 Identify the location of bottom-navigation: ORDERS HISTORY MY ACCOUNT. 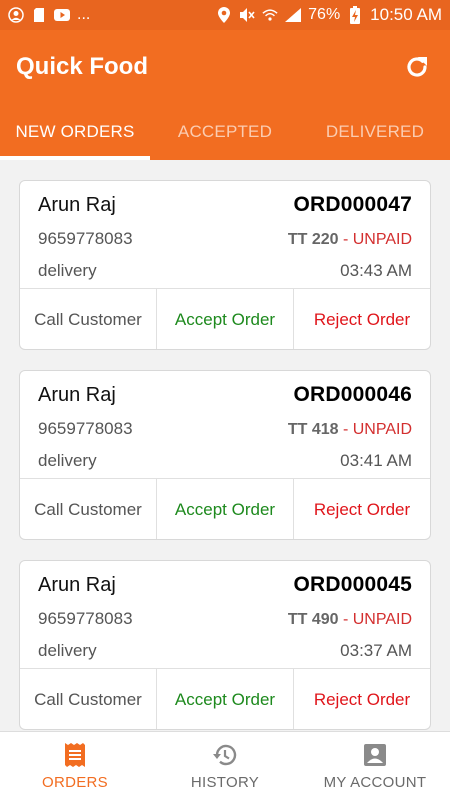
(225, 765).